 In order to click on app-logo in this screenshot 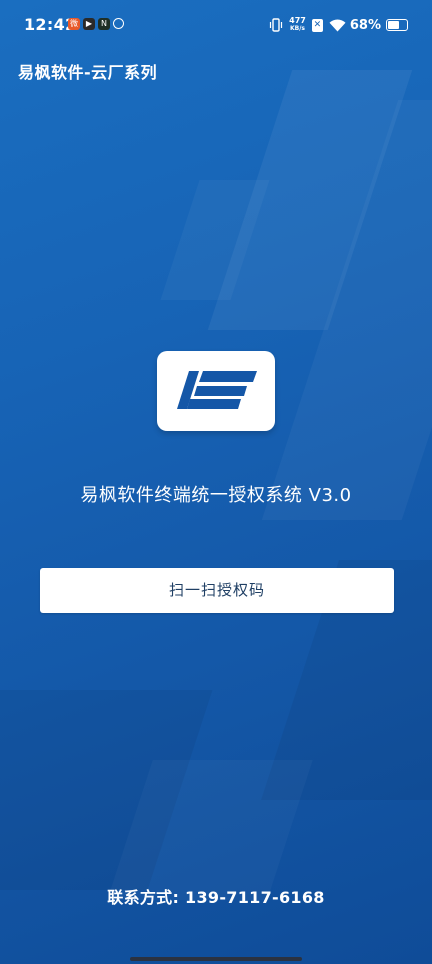, I will do `click(216, 391)`.